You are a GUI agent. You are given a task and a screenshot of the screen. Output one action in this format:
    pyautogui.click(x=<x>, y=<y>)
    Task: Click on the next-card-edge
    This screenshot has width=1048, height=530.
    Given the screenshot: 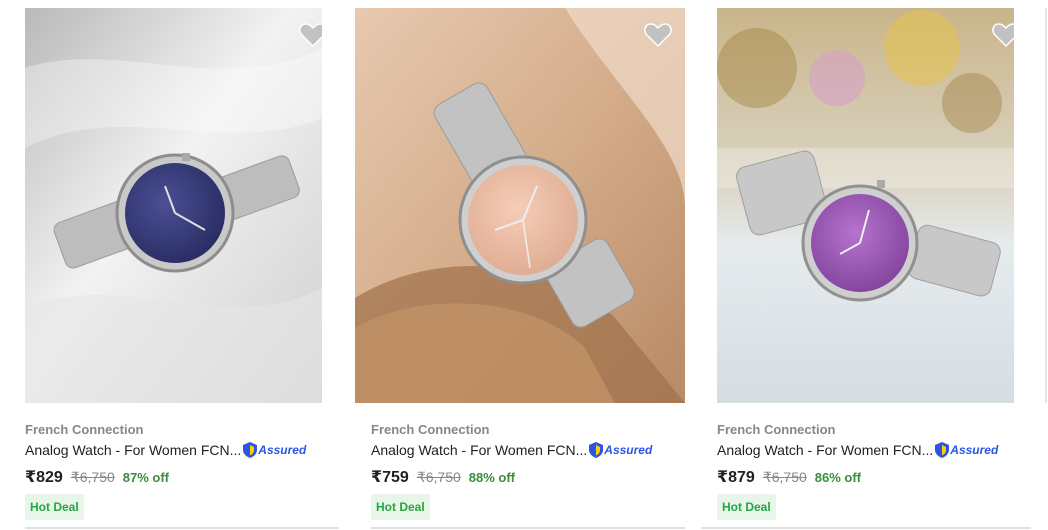 What is the action you would take?
    pyautogui.click(x=1046, y=205)
    